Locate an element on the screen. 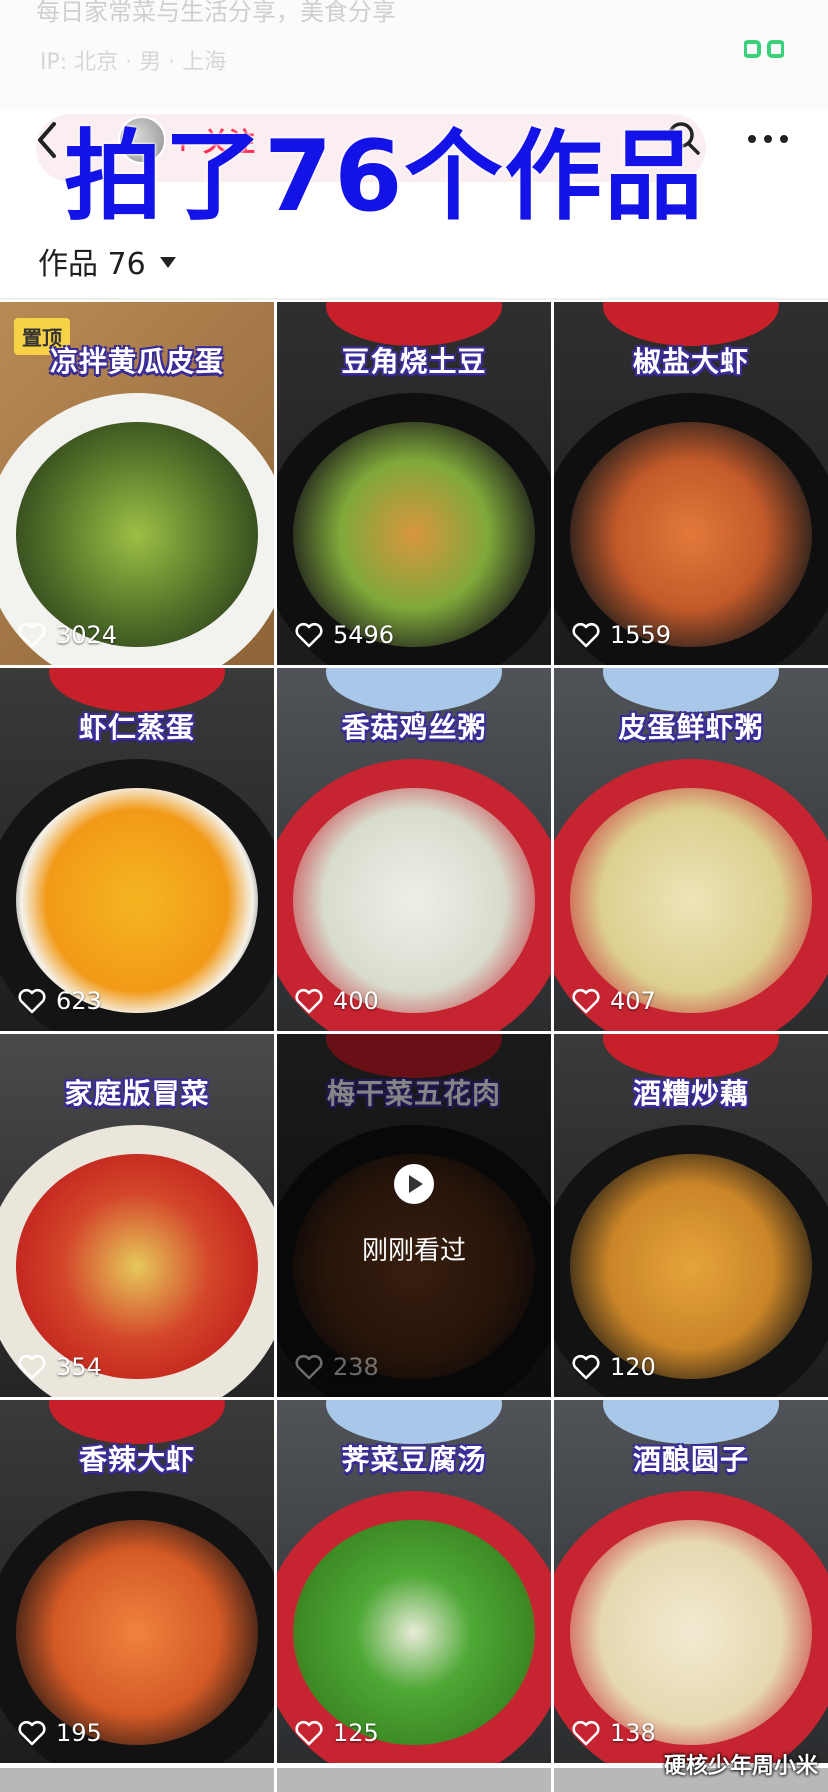 The height and width of the screenshot is (1792, 828). like-count: 3024 is located at coordinates (67, 635).